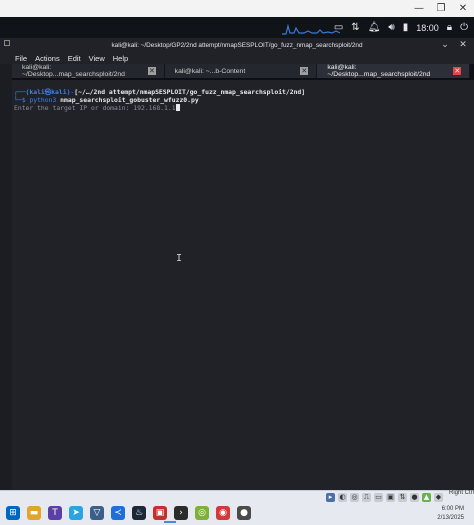 Image resolution: width=474 pixels, height=525 pixels. Describe the element at coordinates (419, 8) in the screenshot. I see `minimize-icon: —` at that location.